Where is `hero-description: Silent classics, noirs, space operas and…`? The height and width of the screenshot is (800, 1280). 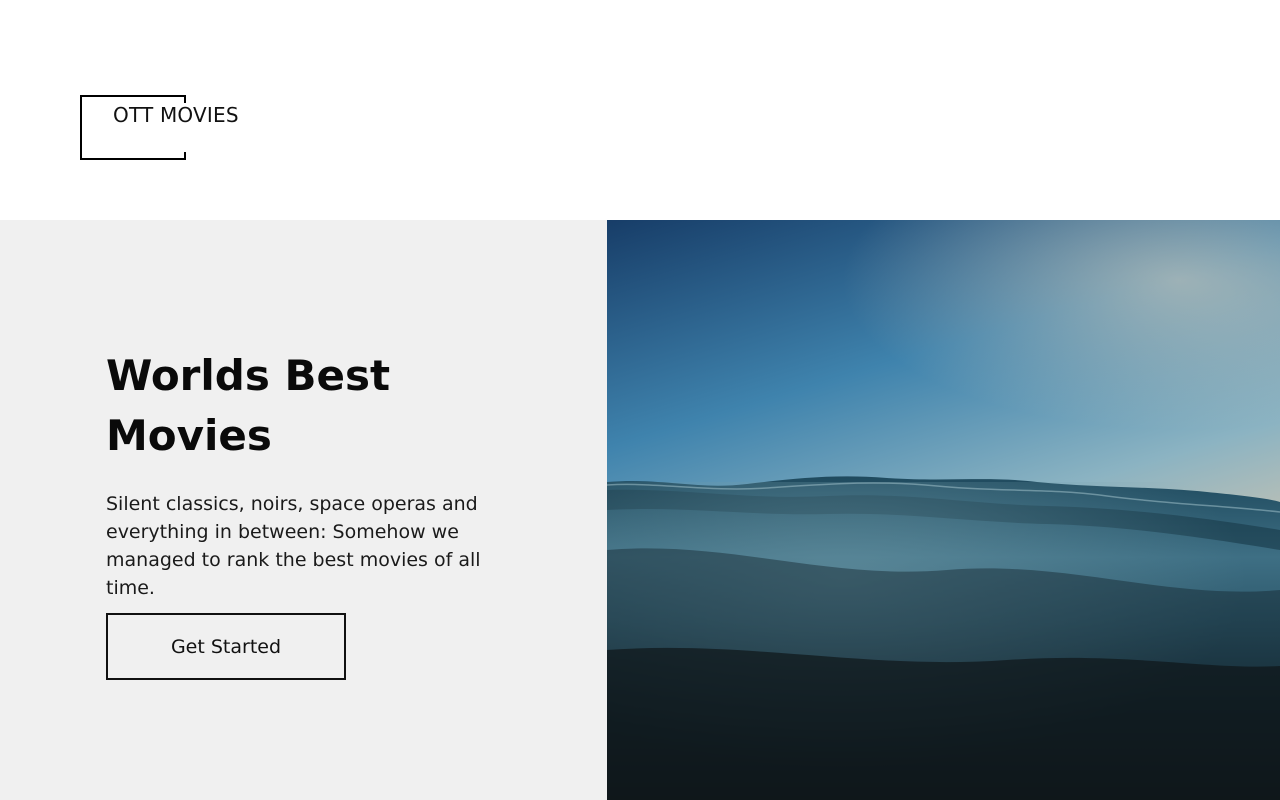
hero-description: Silent classics, noirs, space operas and… is located at coordinates (293, 546).